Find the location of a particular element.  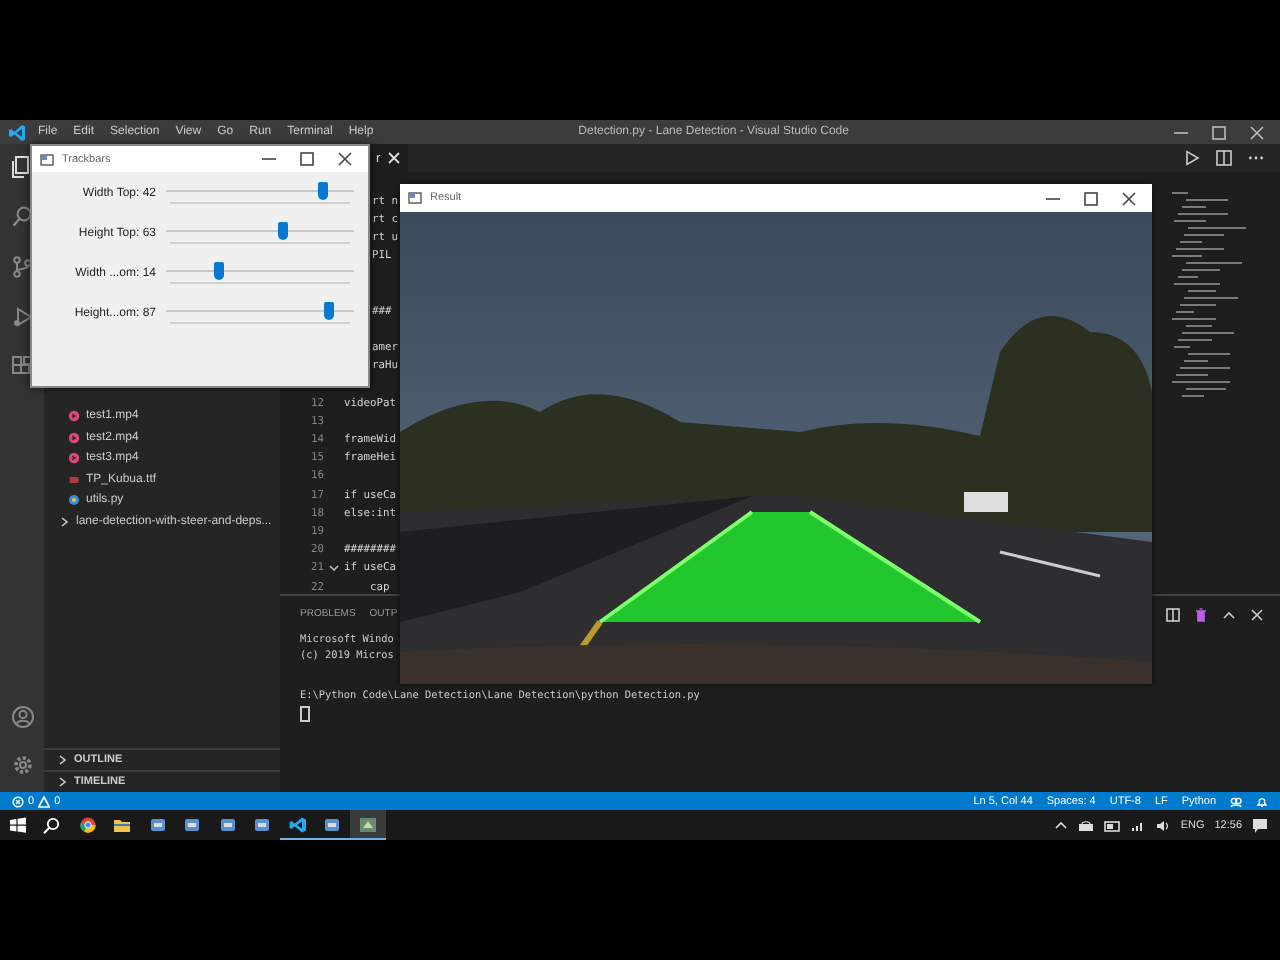

fold-chevron-icon is located at coordinates (334, 568).